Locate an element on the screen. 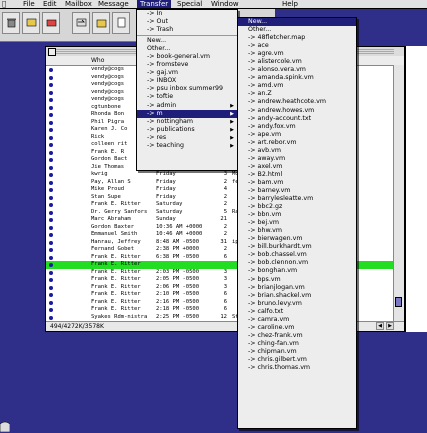  menu-item: -> ape.vm is located at coordinates (297, 135).